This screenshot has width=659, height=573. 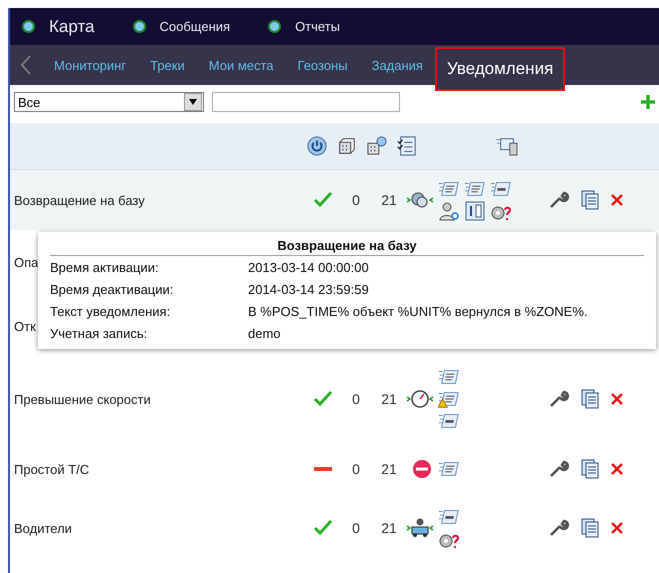 I want to click on nav-tab: Задания, so click(x=397, y=65).